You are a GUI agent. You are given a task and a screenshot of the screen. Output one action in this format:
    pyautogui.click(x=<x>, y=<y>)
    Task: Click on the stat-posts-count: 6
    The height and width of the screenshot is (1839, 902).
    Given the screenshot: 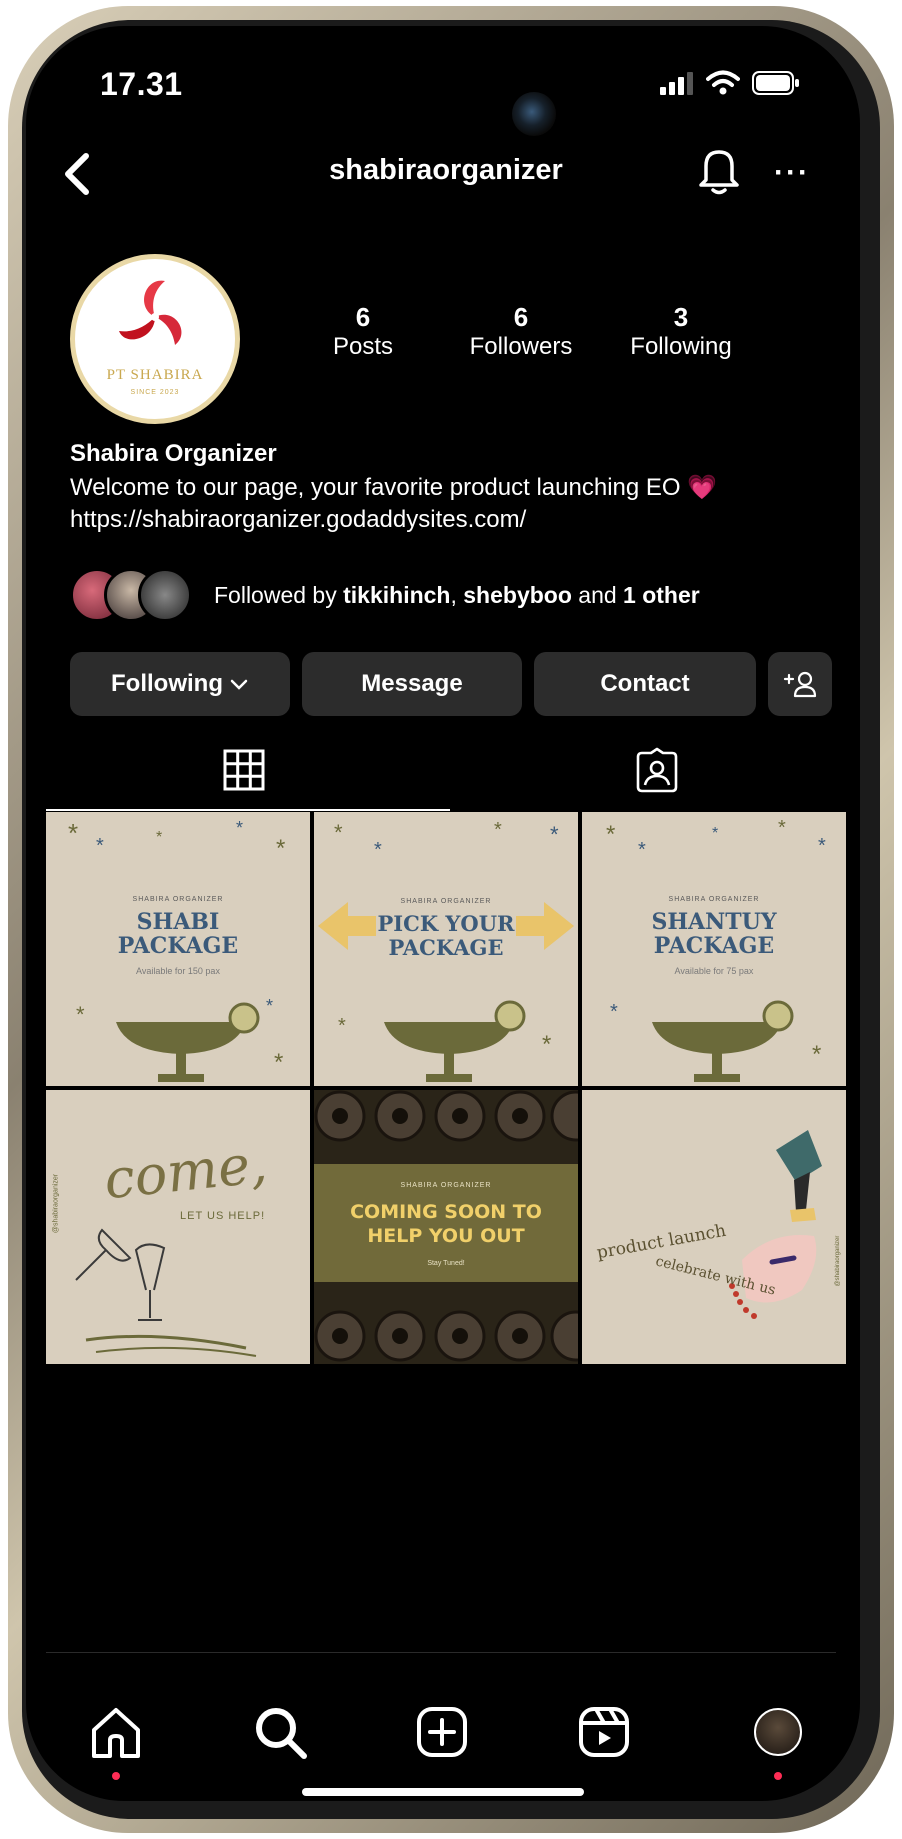 What is the action you would take?
    pyautogui.click(x=363, y=317)
    